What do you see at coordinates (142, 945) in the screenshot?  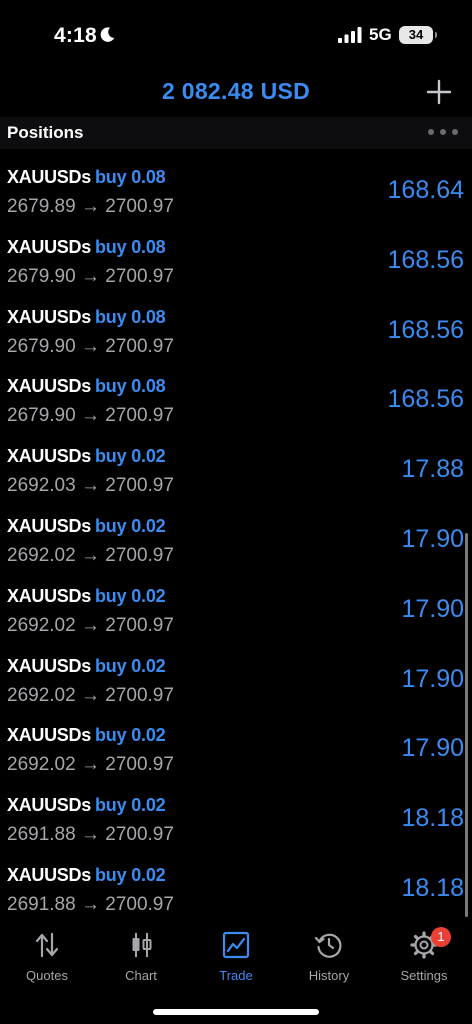 I see `candlestick-icon` at bounding box center [142, 945].